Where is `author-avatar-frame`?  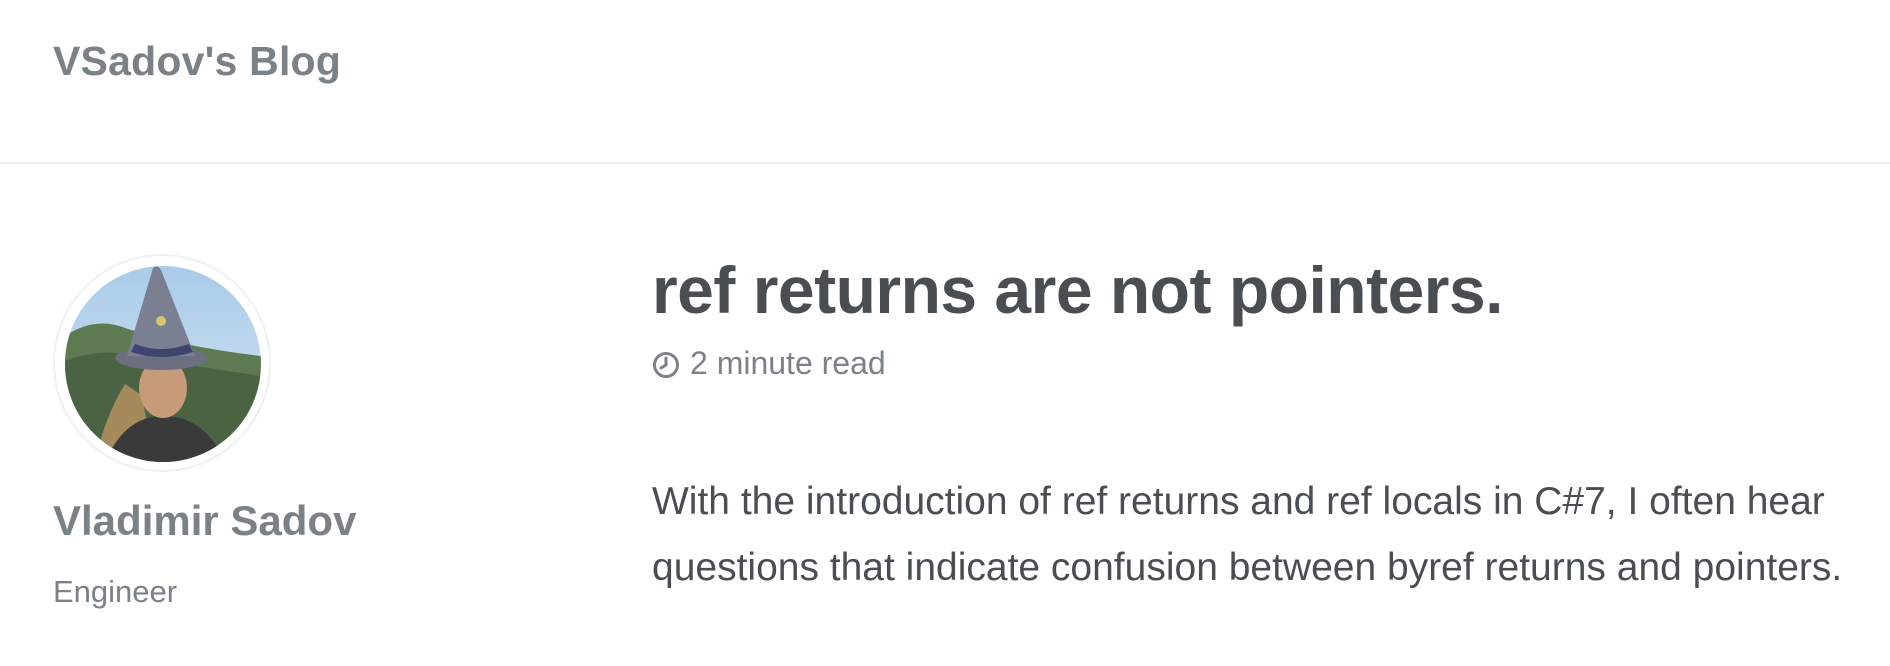
author-avatar-frame is located at coordinates (162, 363).